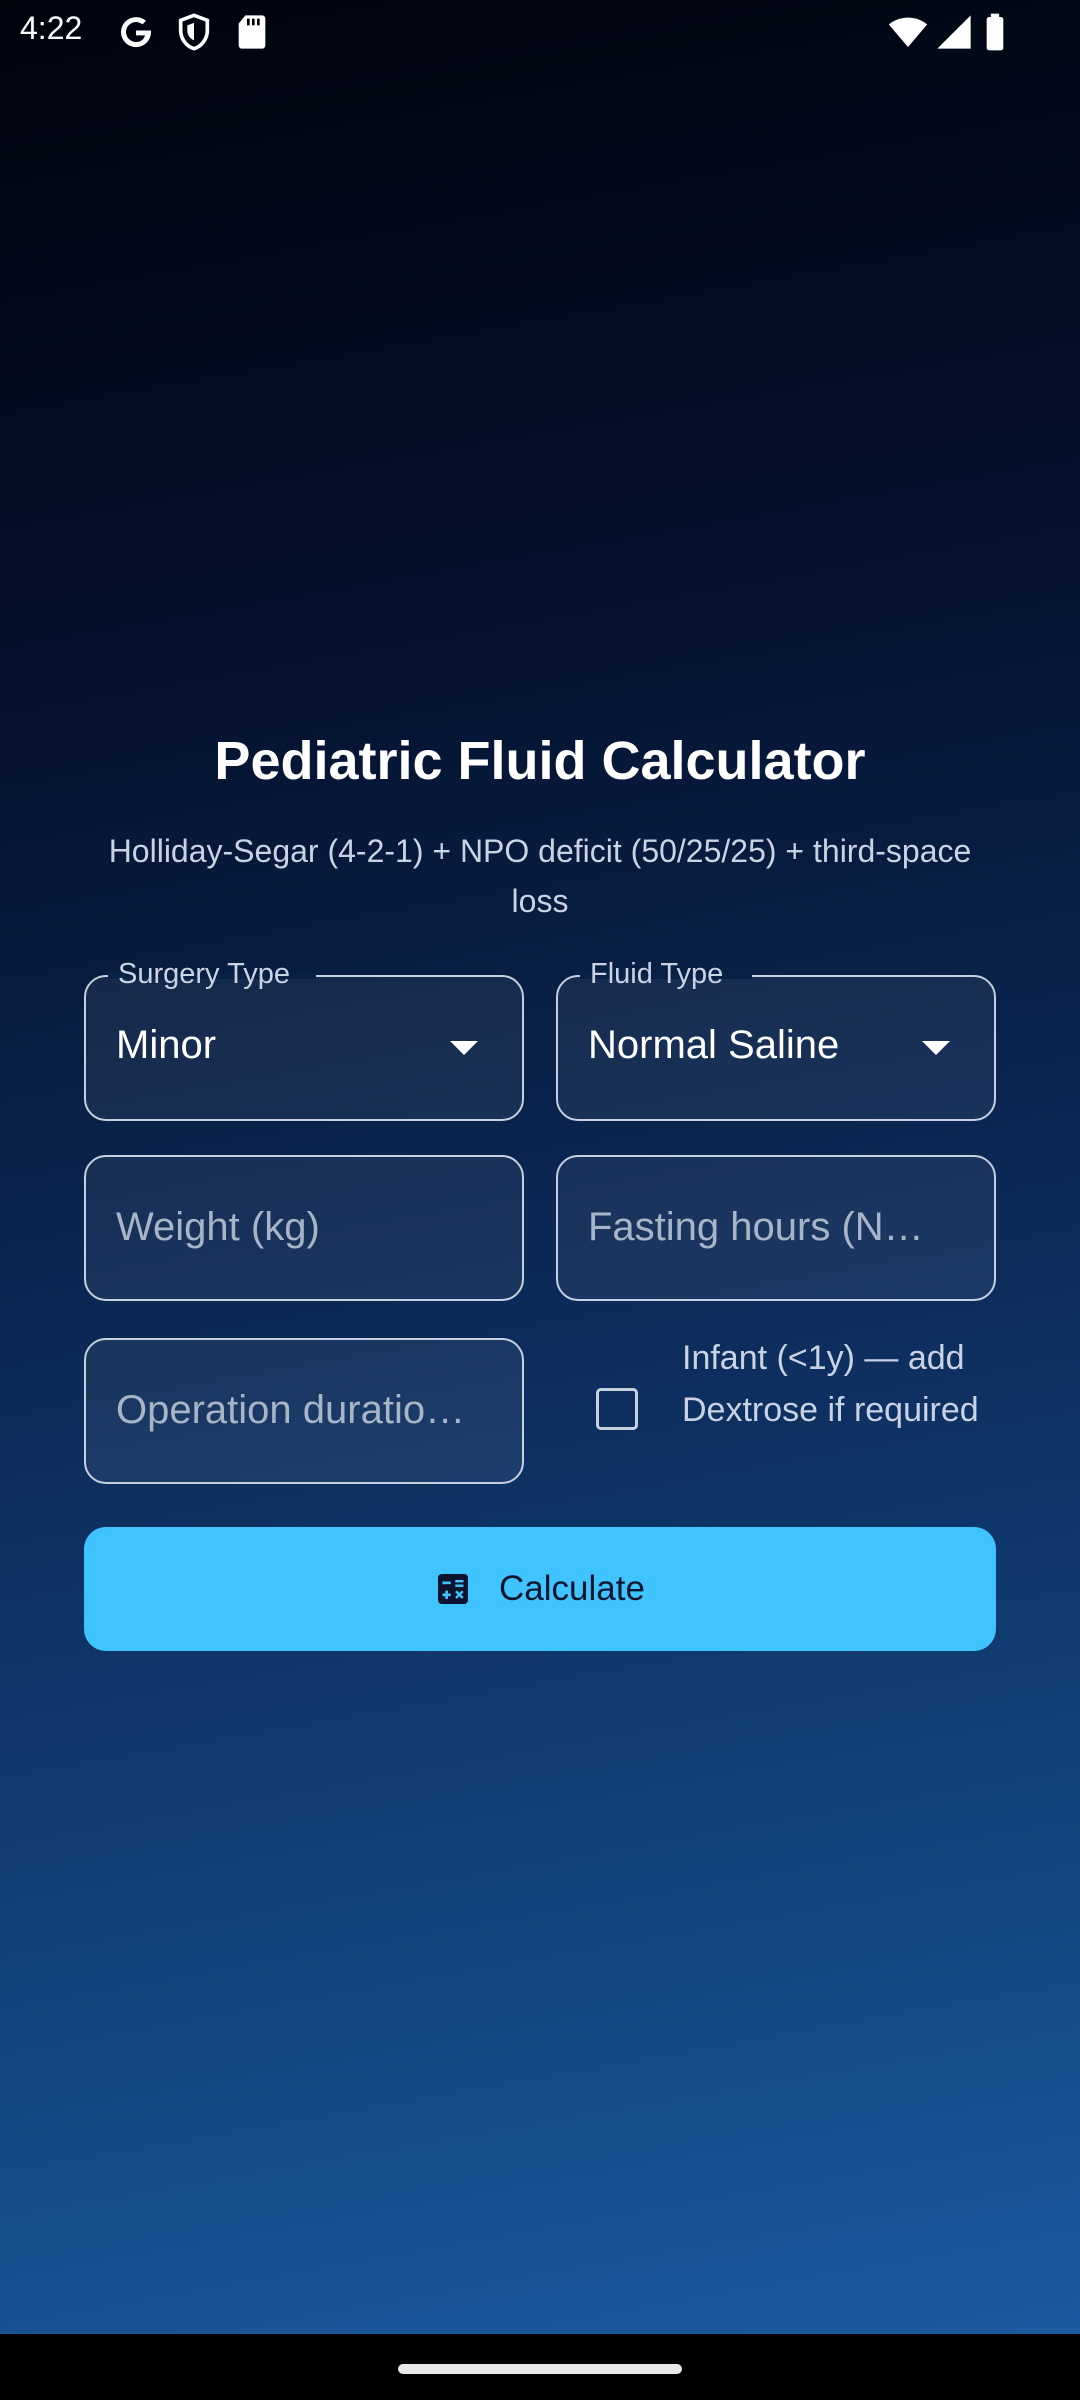 This screenshot has height=2400, width=1080. I want to click on surgery-type-value: Minor, so click(166, 1045).